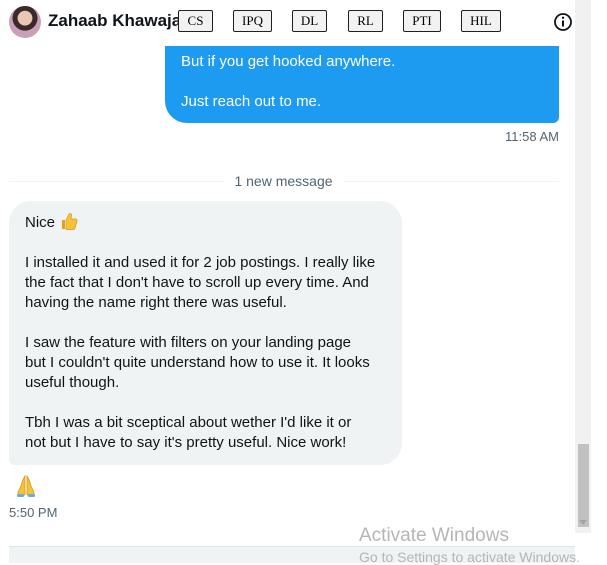  I want to click on scrollbar-thumb, so click(583, 485).